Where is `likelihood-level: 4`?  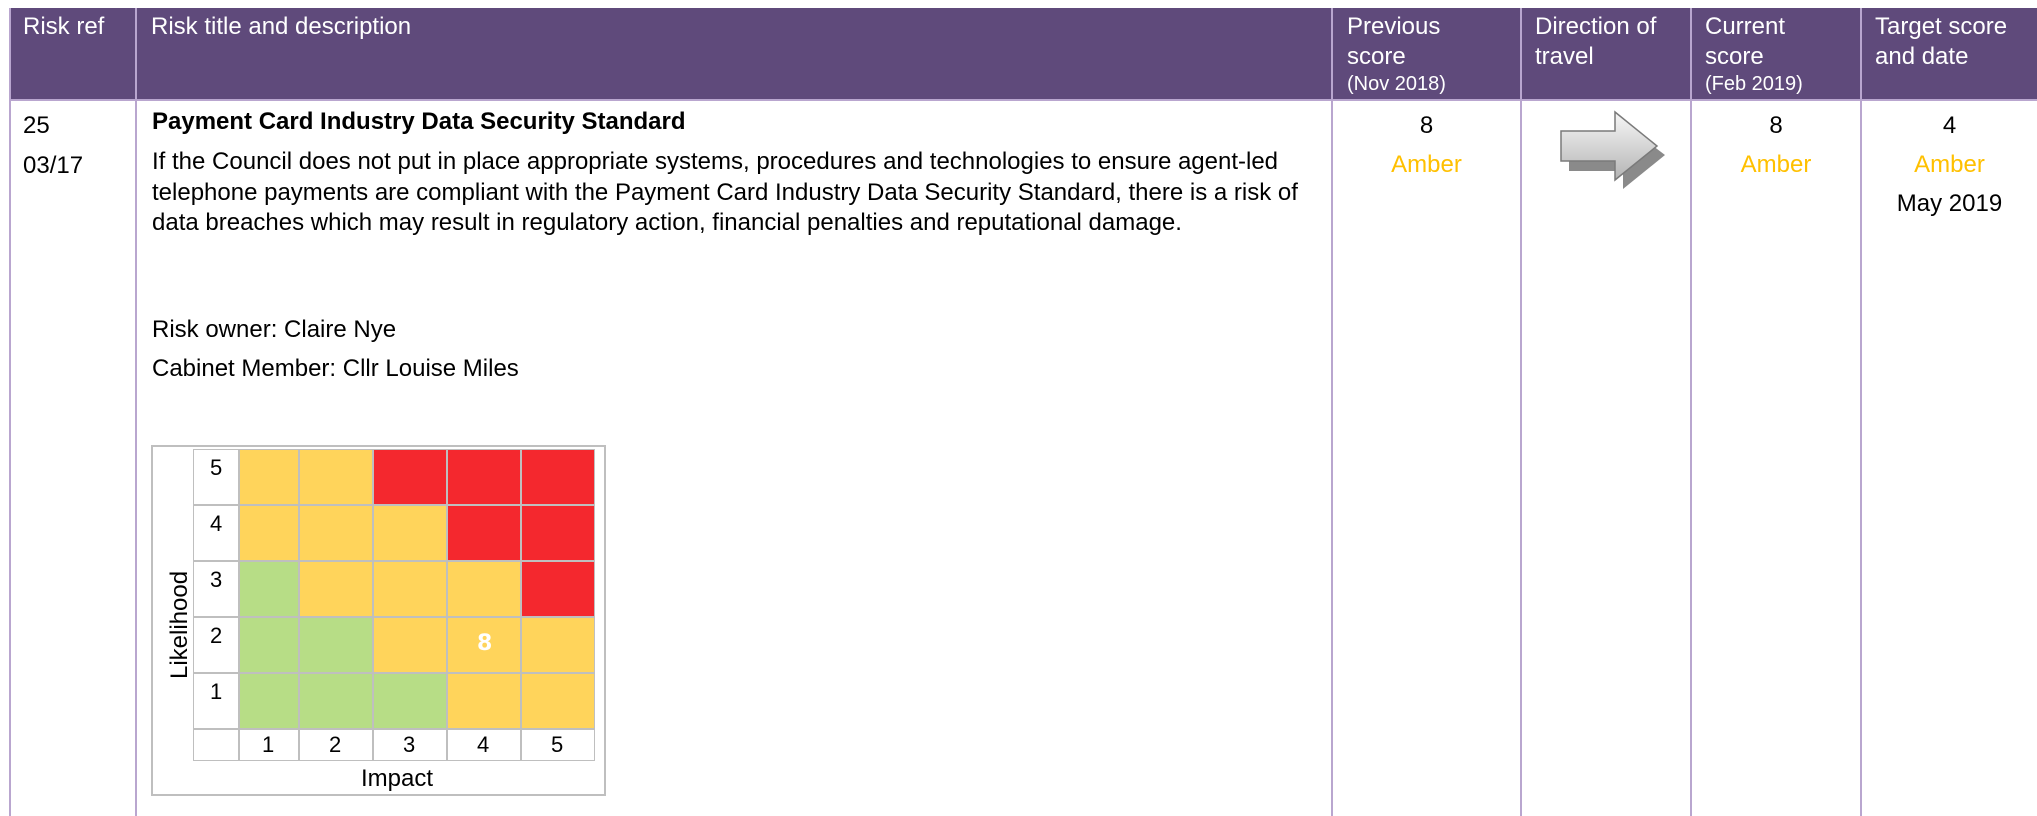 likelihood-level: 4 is located at coordinates (216, 523).